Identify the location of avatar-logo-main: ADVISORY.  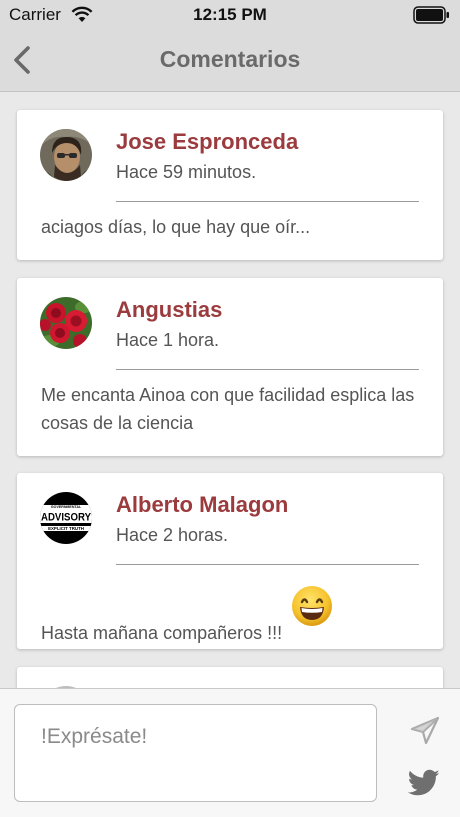
(66, 518).